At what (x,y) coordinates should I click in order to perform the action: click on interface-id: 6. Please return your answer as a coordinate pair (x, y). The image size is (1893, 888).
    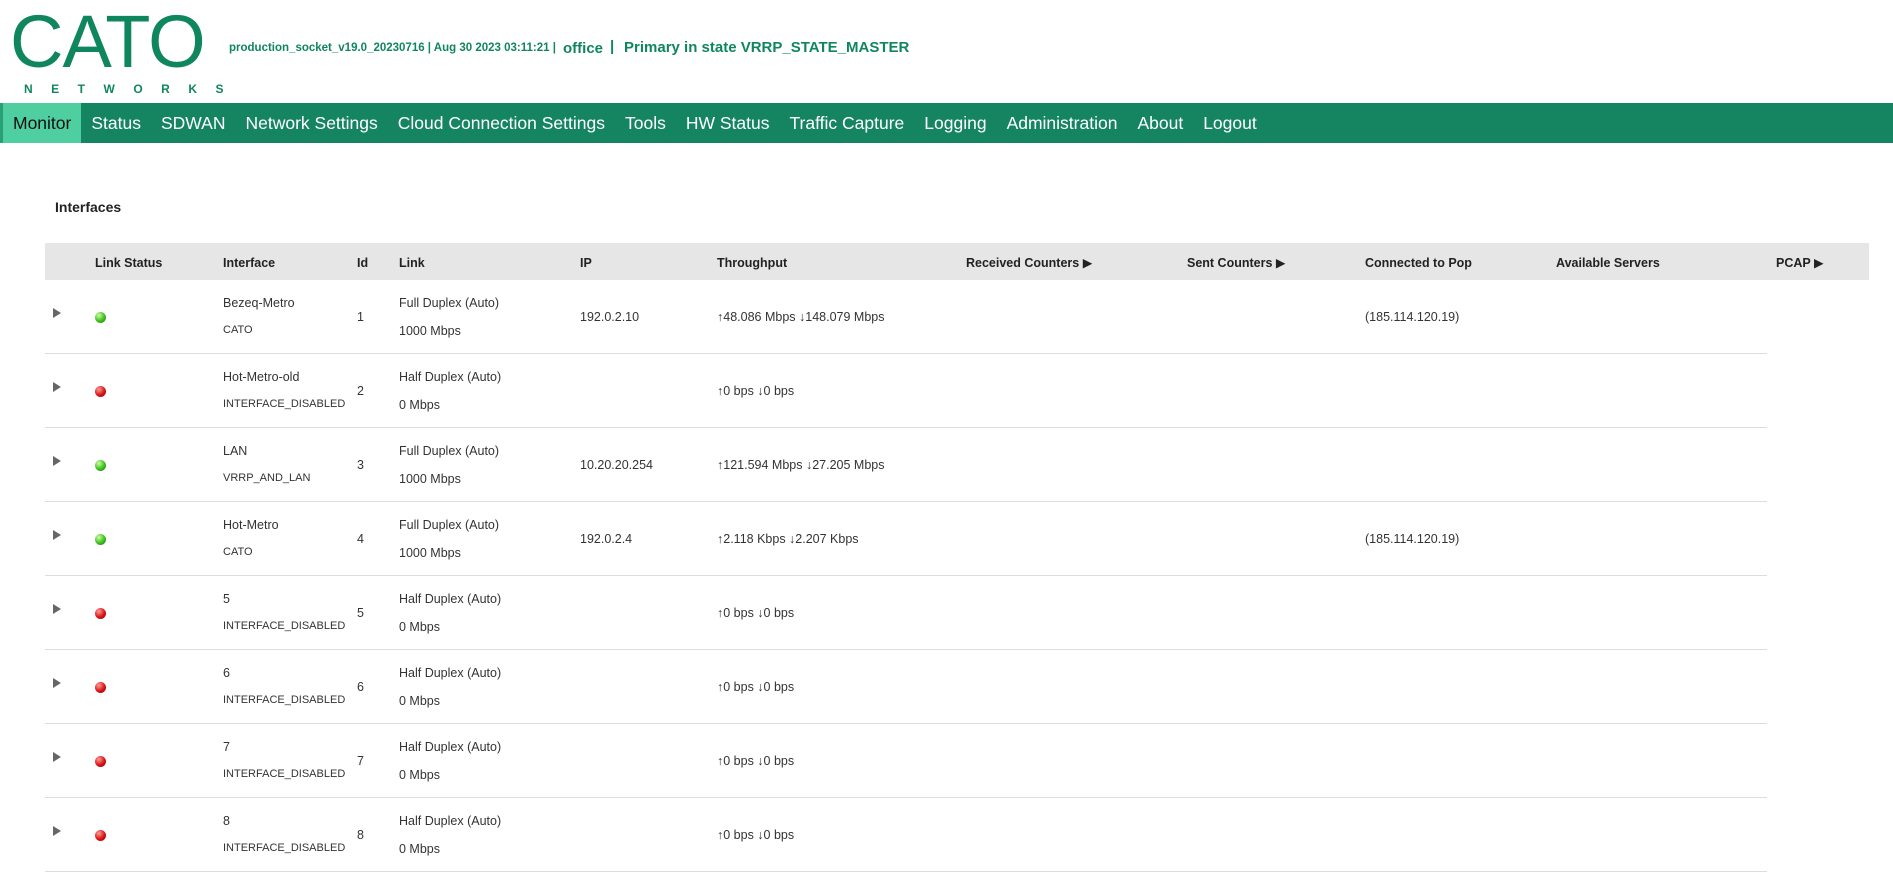
    Looking at the image, I should click on (360, 687).